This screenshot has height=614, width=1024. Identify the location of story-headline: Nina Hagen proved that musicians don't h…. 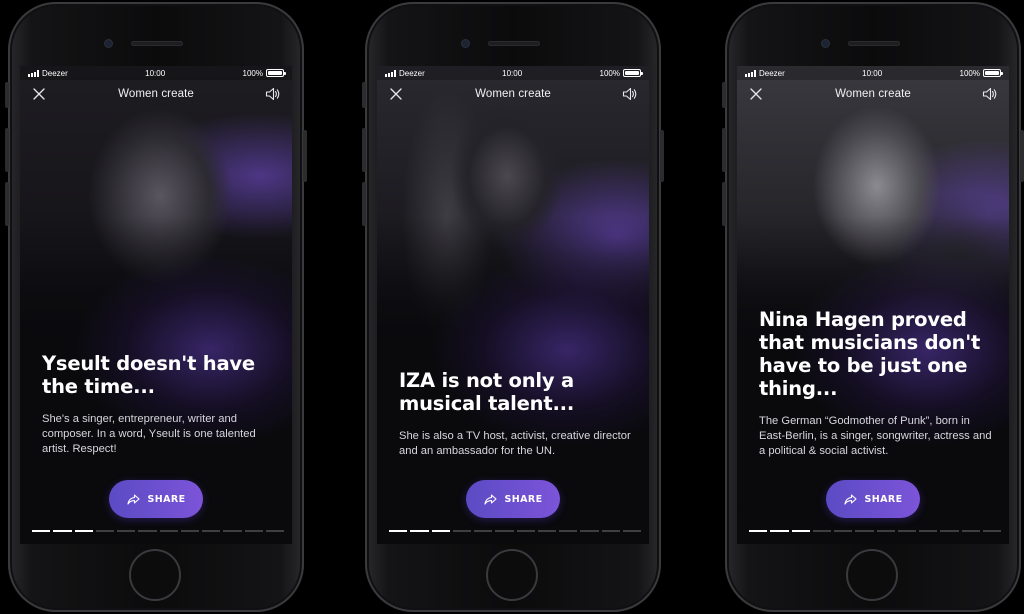
(870, 354).